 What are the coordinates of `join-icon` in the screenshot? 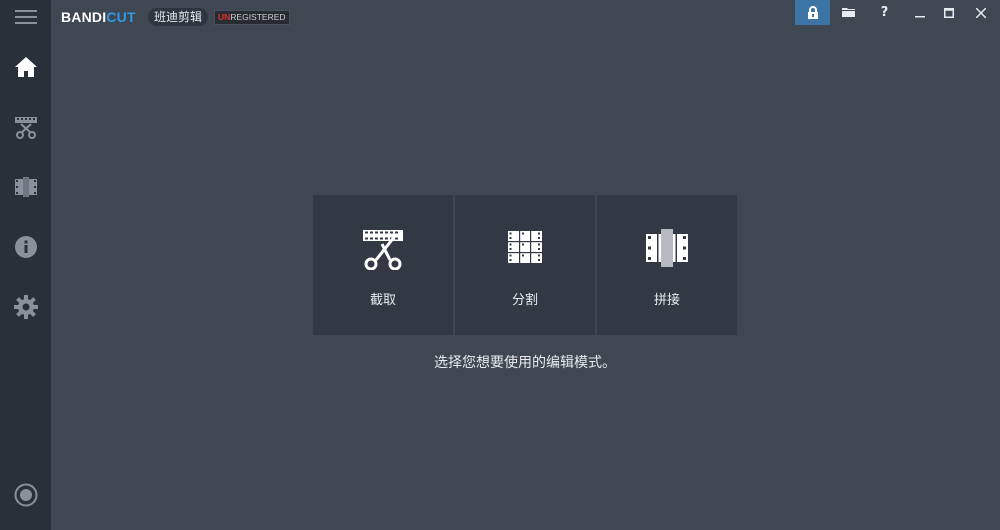 It's located at (25, 187).